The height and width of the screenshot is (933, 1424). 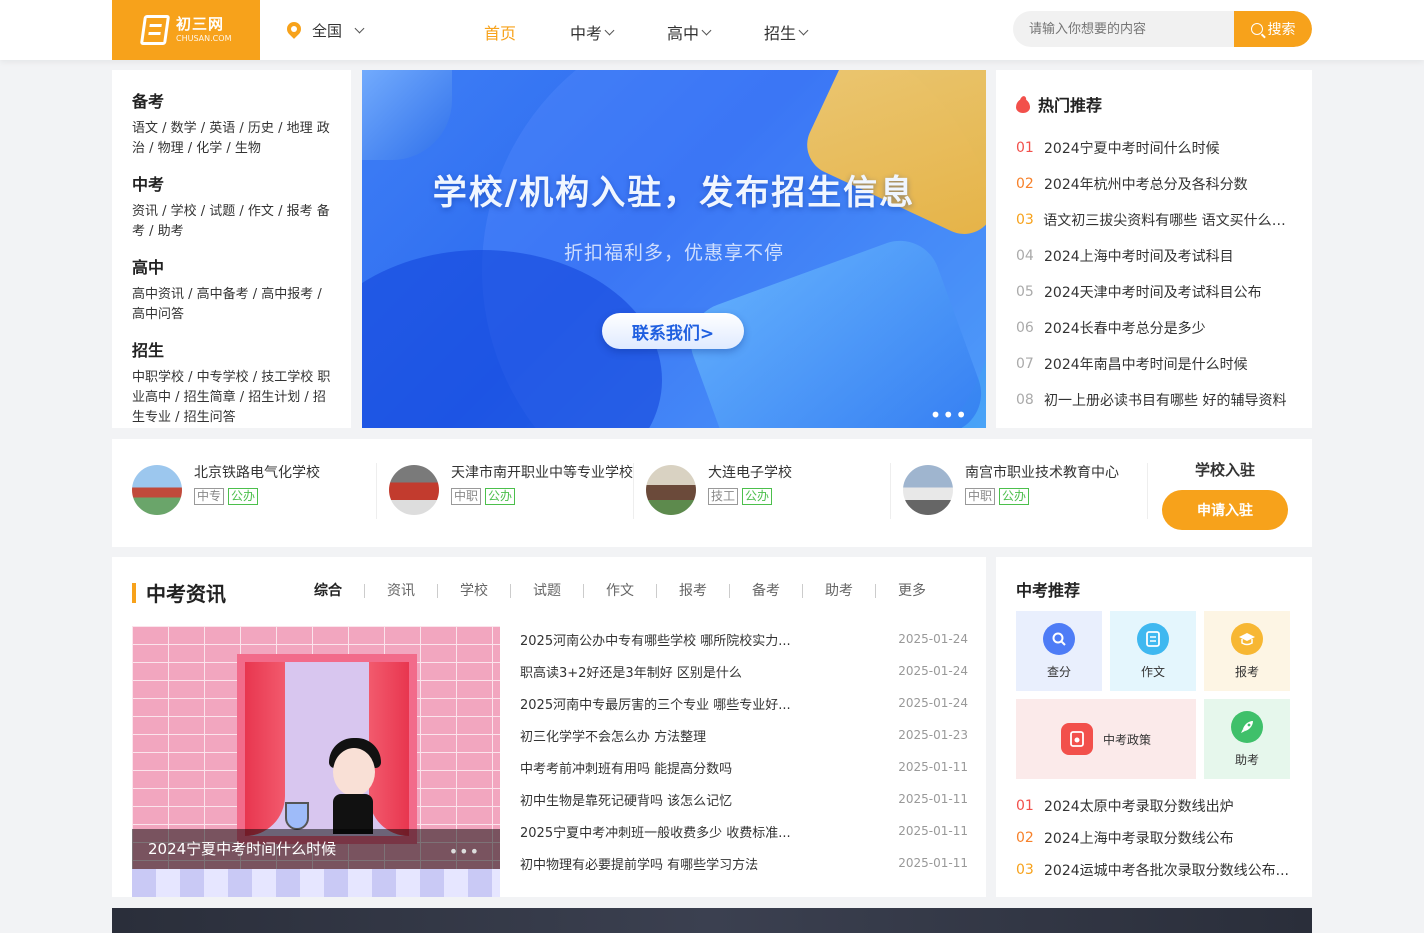 What do you see at coordinates (316, 849) in the screenshot?
I see `featured-caption: 2024宁夏中考时间什么时候` at bounding box center [316, 849].